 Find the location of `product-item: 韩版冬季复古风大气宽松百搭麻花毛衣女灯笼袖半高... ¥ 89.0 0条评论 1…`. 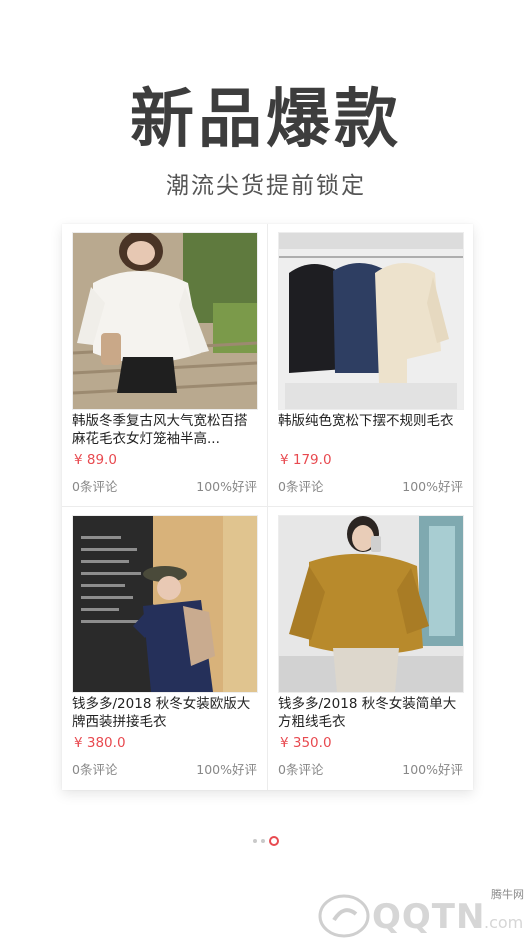

product-item: 韩版冬季复古风大气宽松百搭麻花毛衣女灯笼袖半高... ¥ 89.0 0条评论 1… is located at coordinates (164, 365).